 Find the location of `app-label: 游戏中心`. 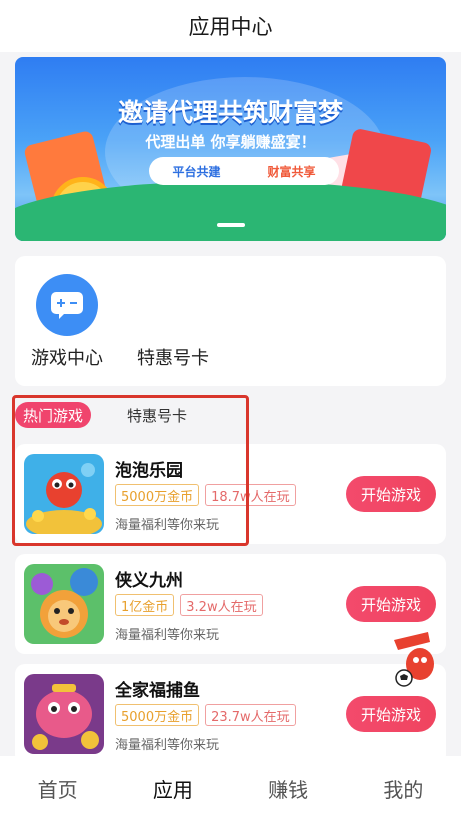

app-label: 游戏中心 is located at coordinates (67, 358).